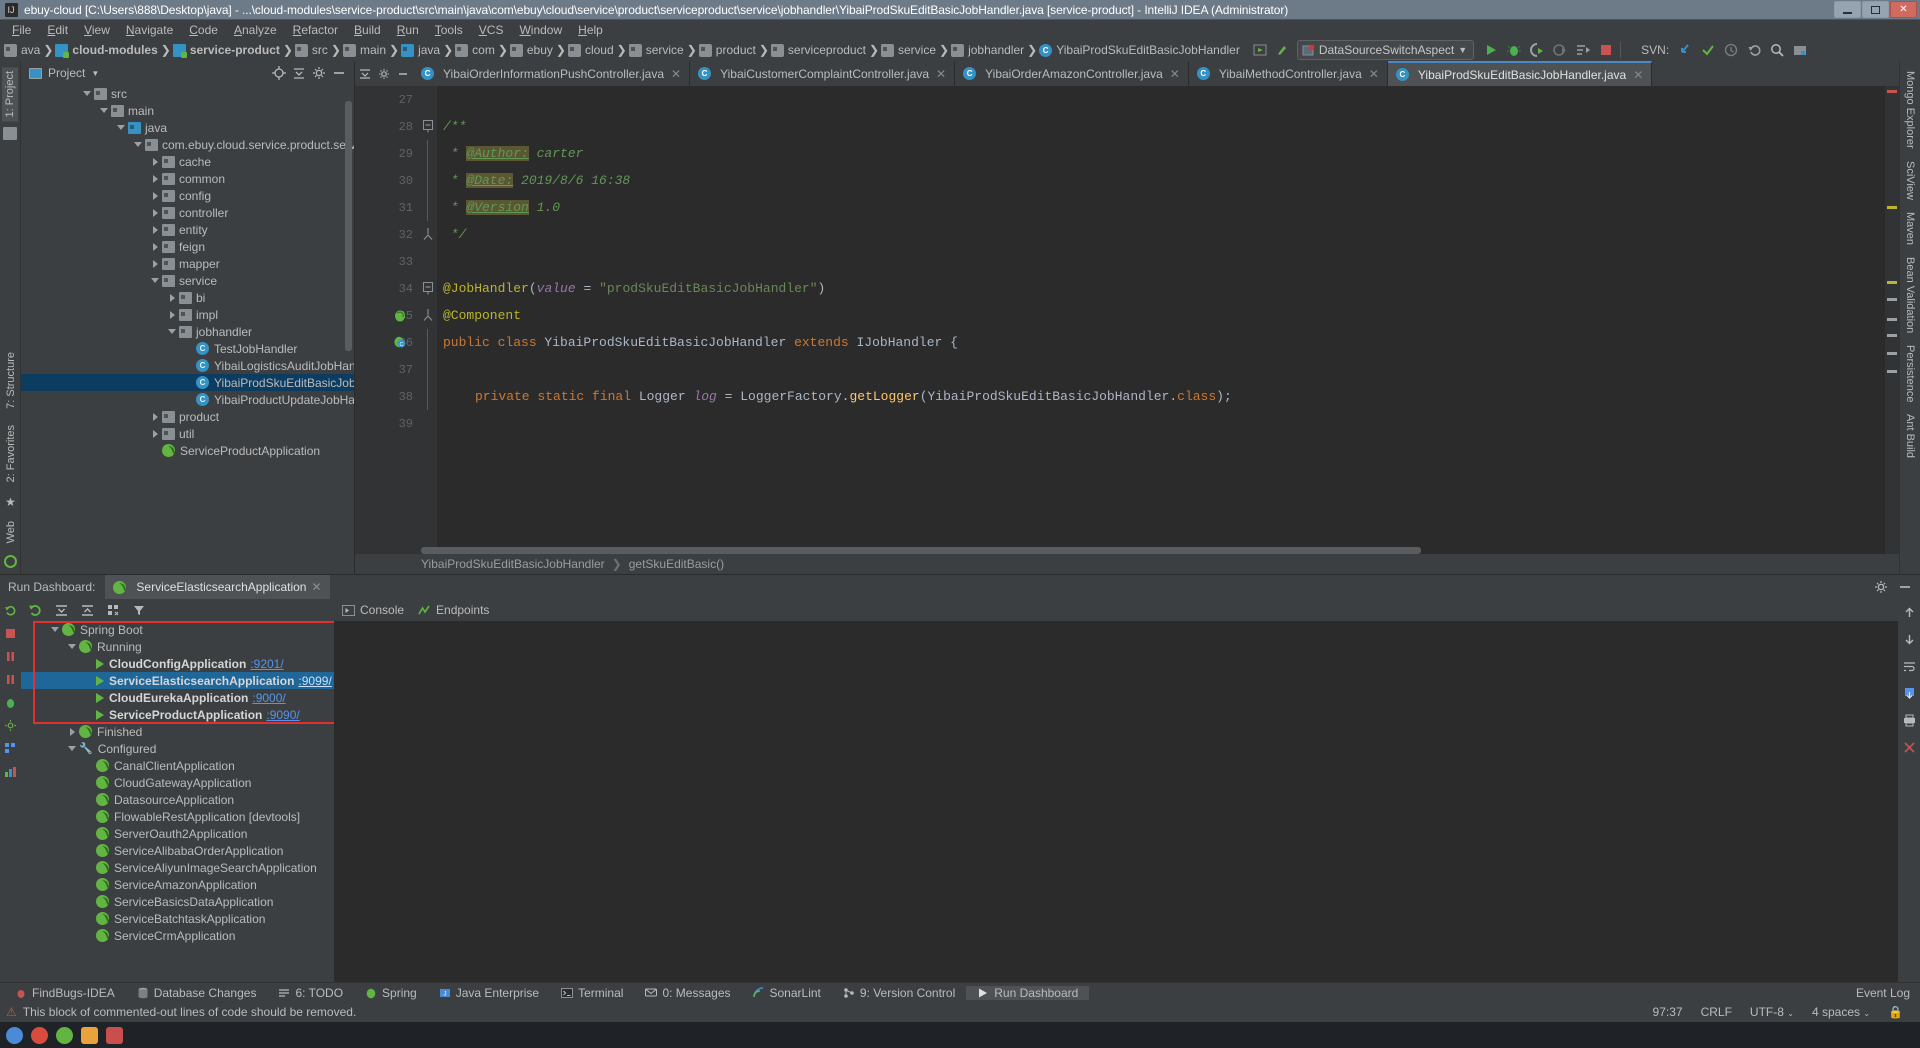  Describe the element at coordinates (1072, 73) in the screenshot. I see `editor-tab: C YibaiOrderAmazonController.java ✕` at that location.